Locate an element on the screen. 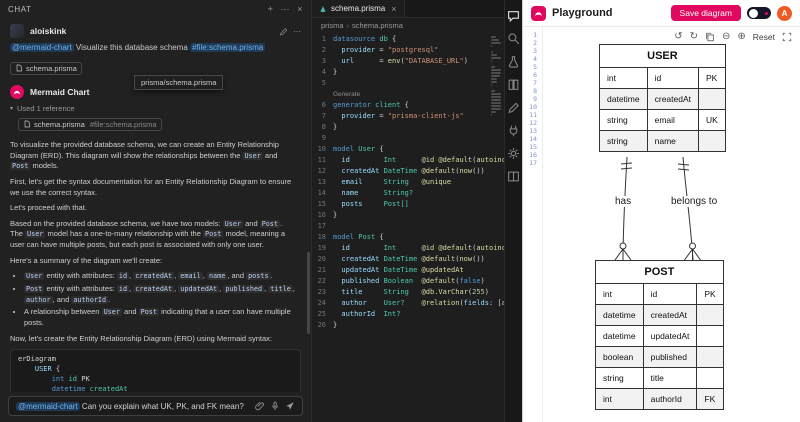 The width and height of the screenshot is (800, 422). layout-icon is located at coordinates (513, 176).